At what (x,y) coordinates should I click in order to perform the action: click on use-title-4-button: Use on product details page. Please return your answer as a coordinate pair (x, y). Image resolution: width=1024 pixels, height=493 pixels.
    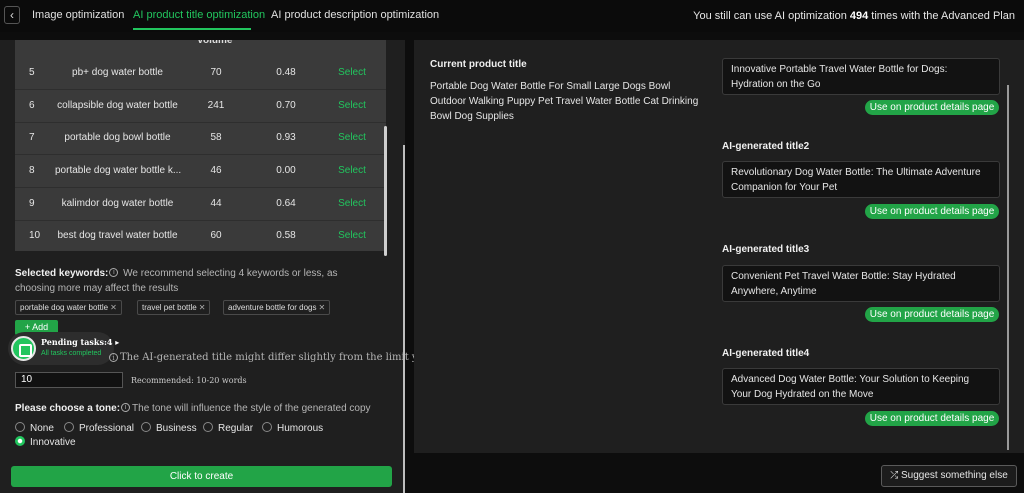
    Looking at the image, I should click on (932, 418).